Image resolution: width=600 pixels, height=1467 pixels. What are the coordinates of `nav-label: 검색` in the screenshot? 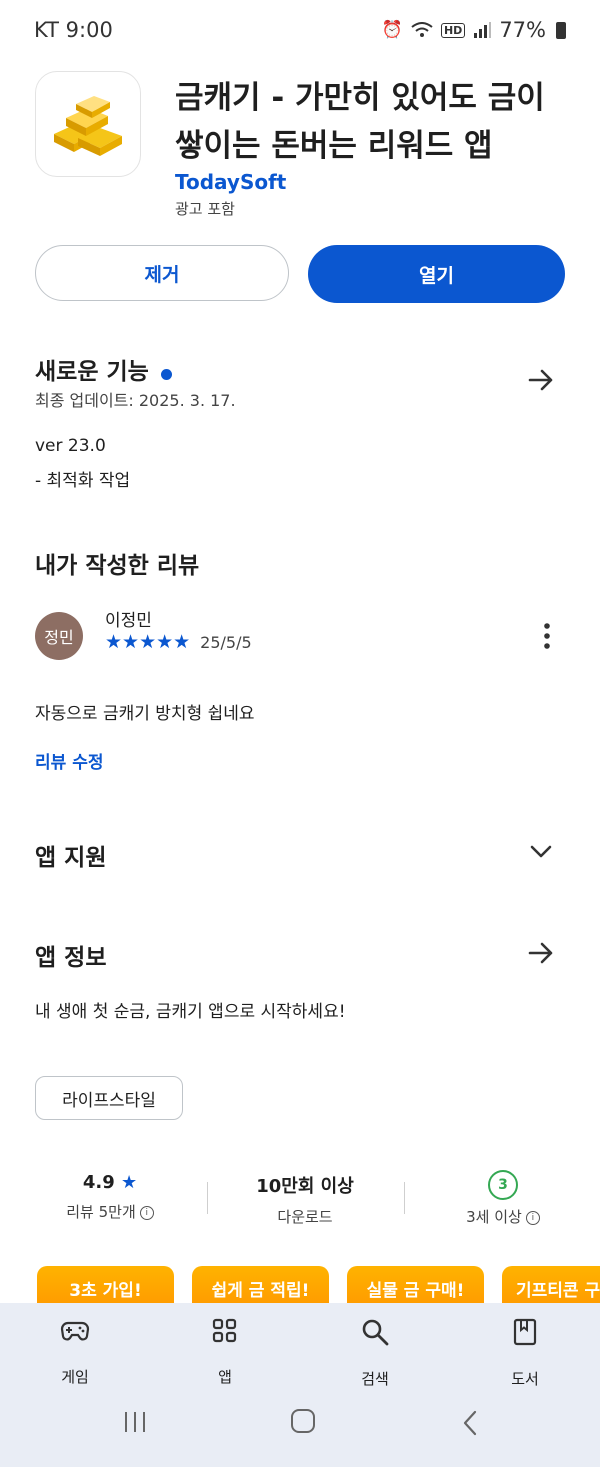 It's located at (375, 1379).